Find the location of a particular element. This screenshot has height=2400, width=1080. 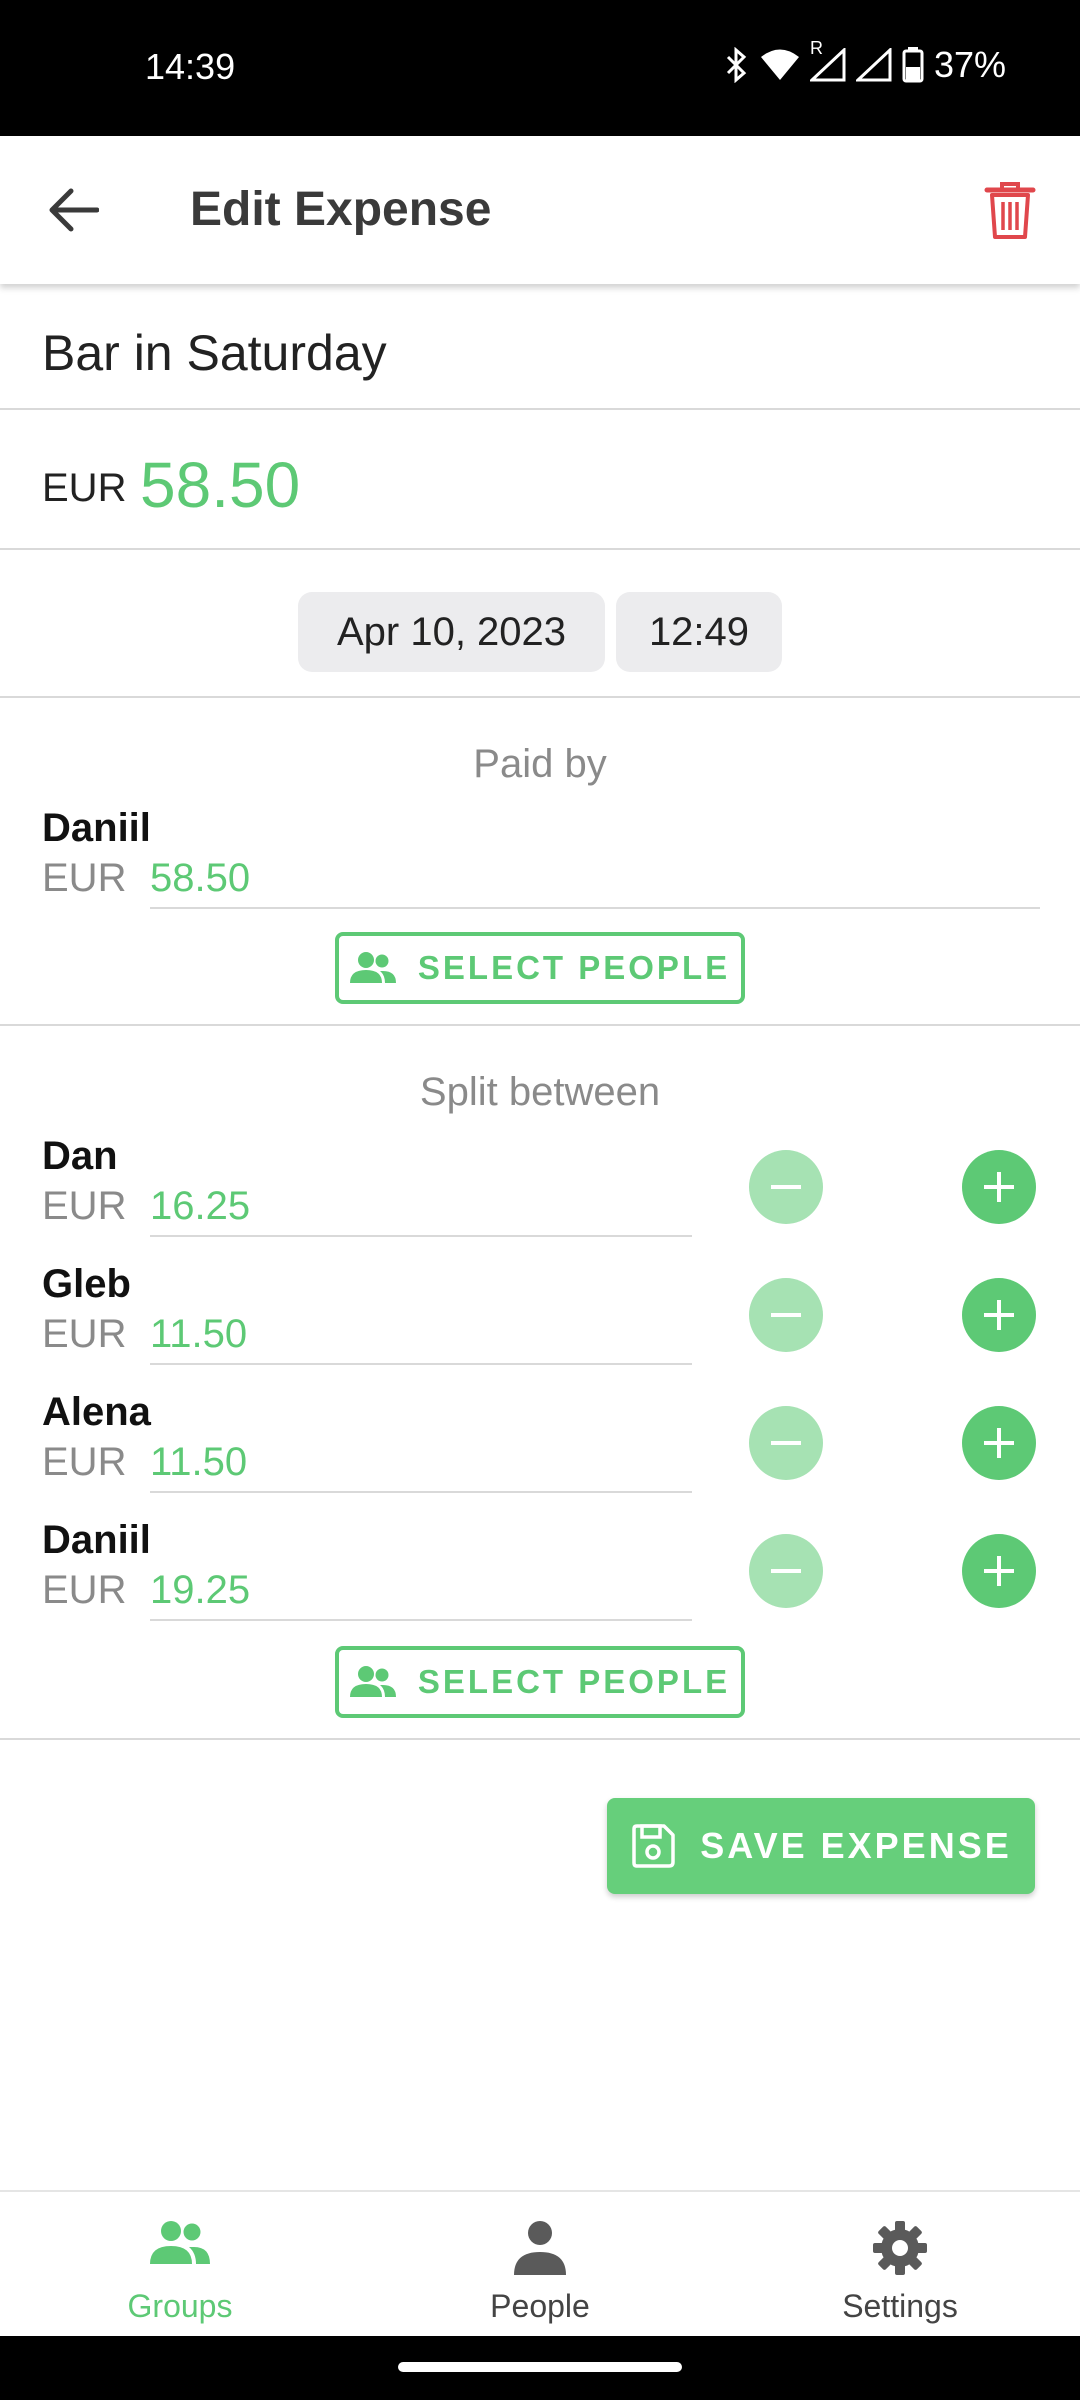

expense-amount-field: EUR 58.50 is located at coordinates (540, 480).